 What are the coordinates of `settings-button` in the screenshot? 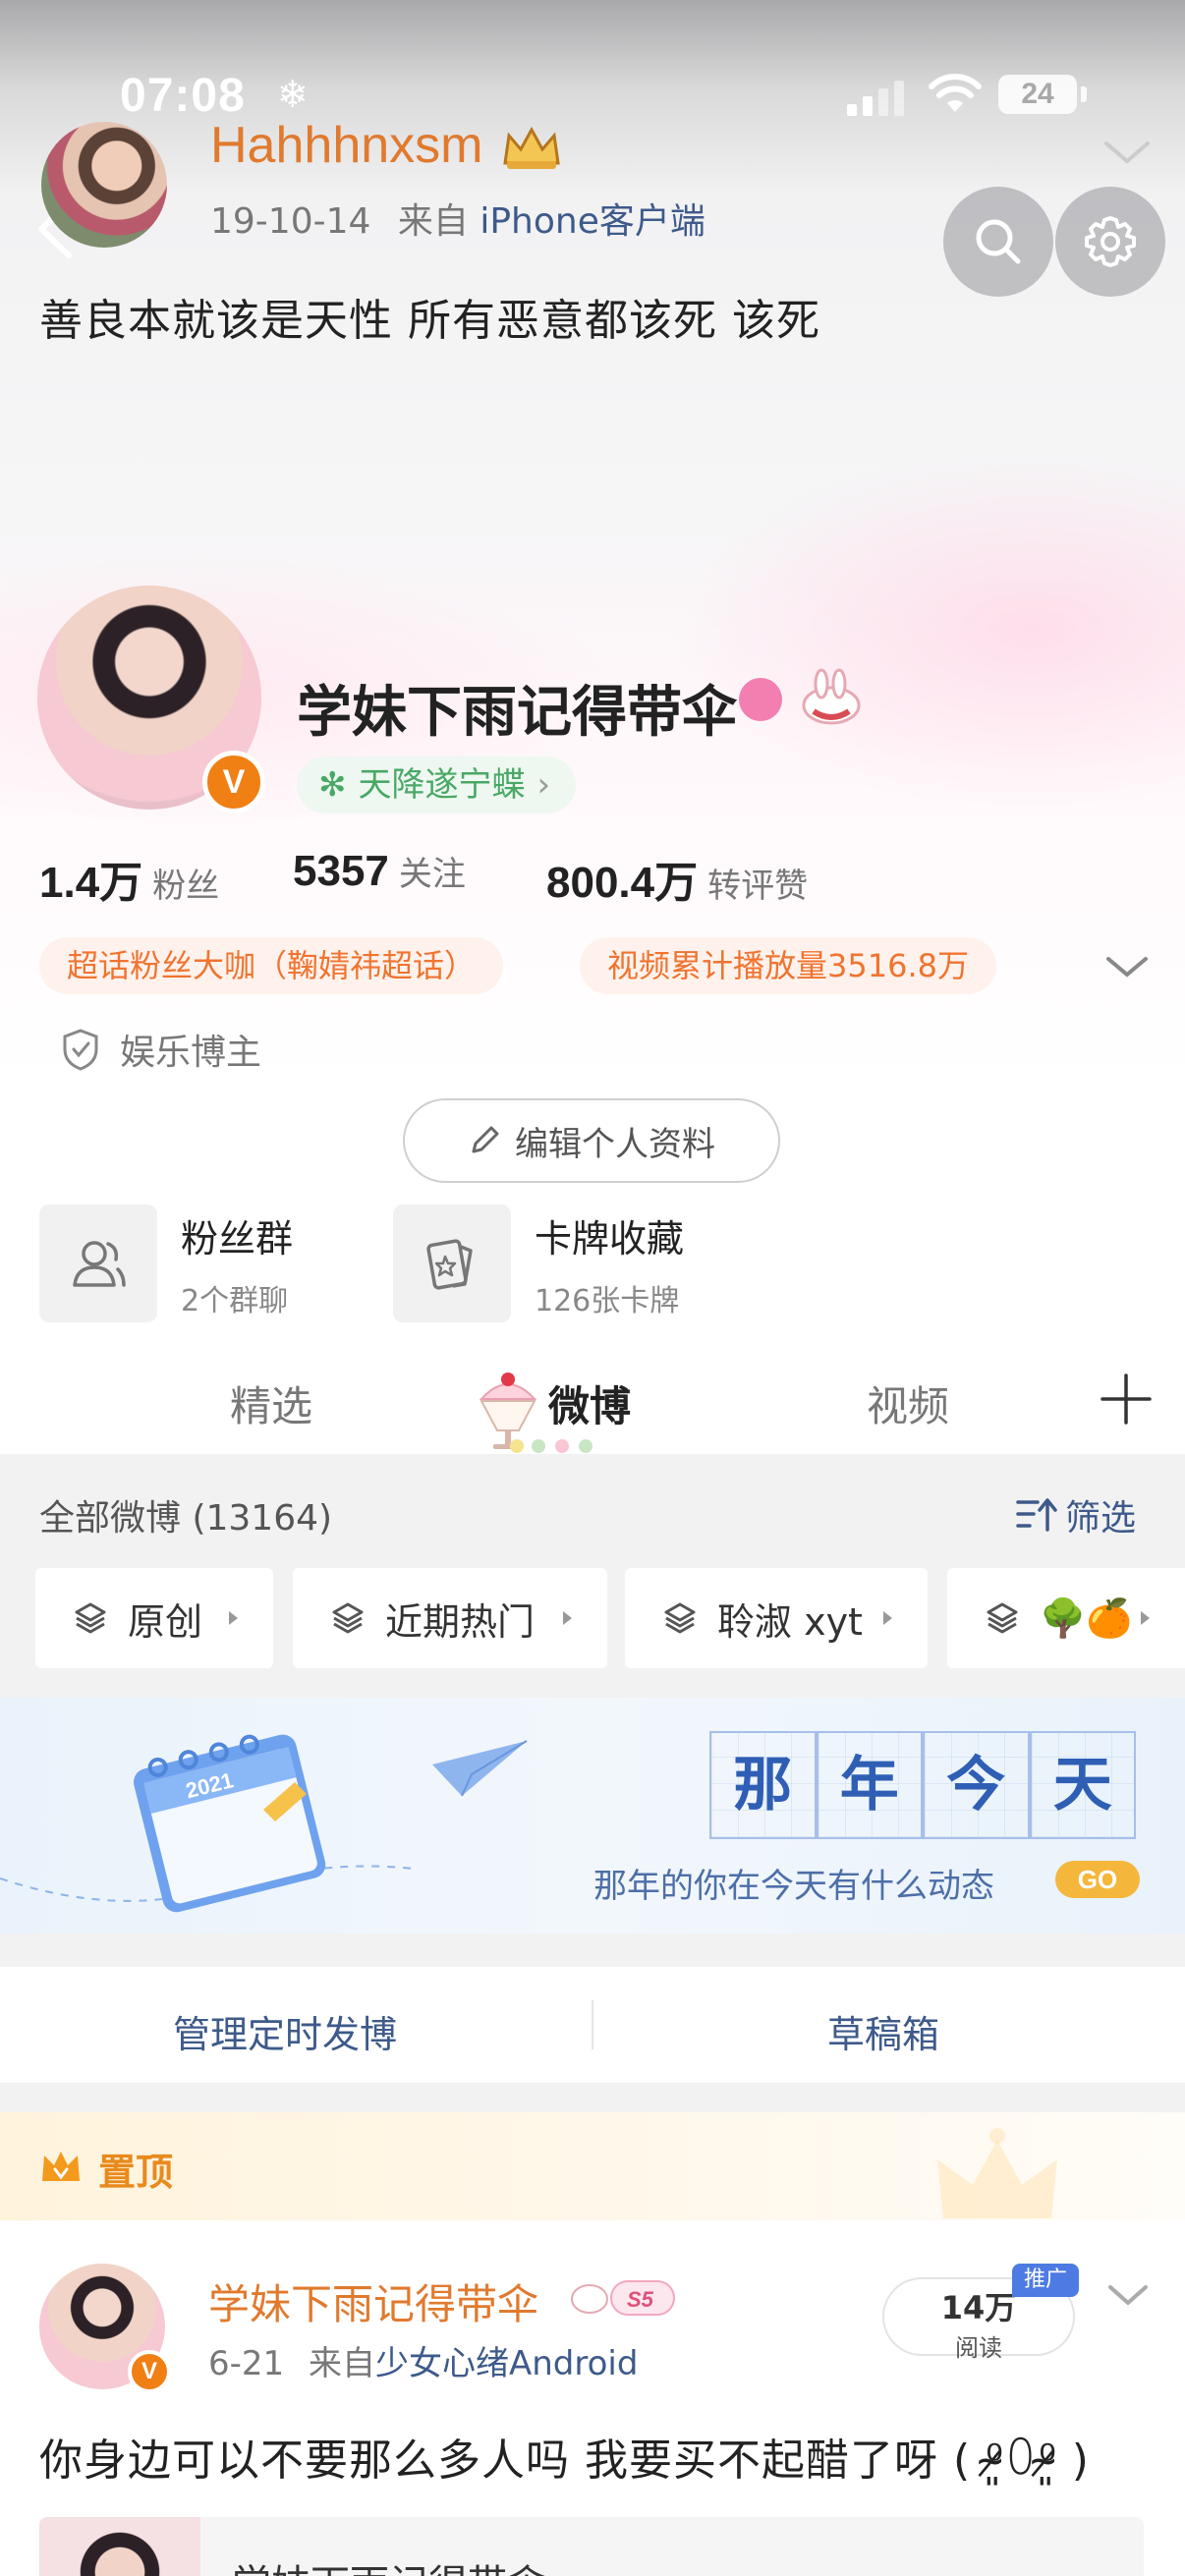 It's located at (1110, 242).